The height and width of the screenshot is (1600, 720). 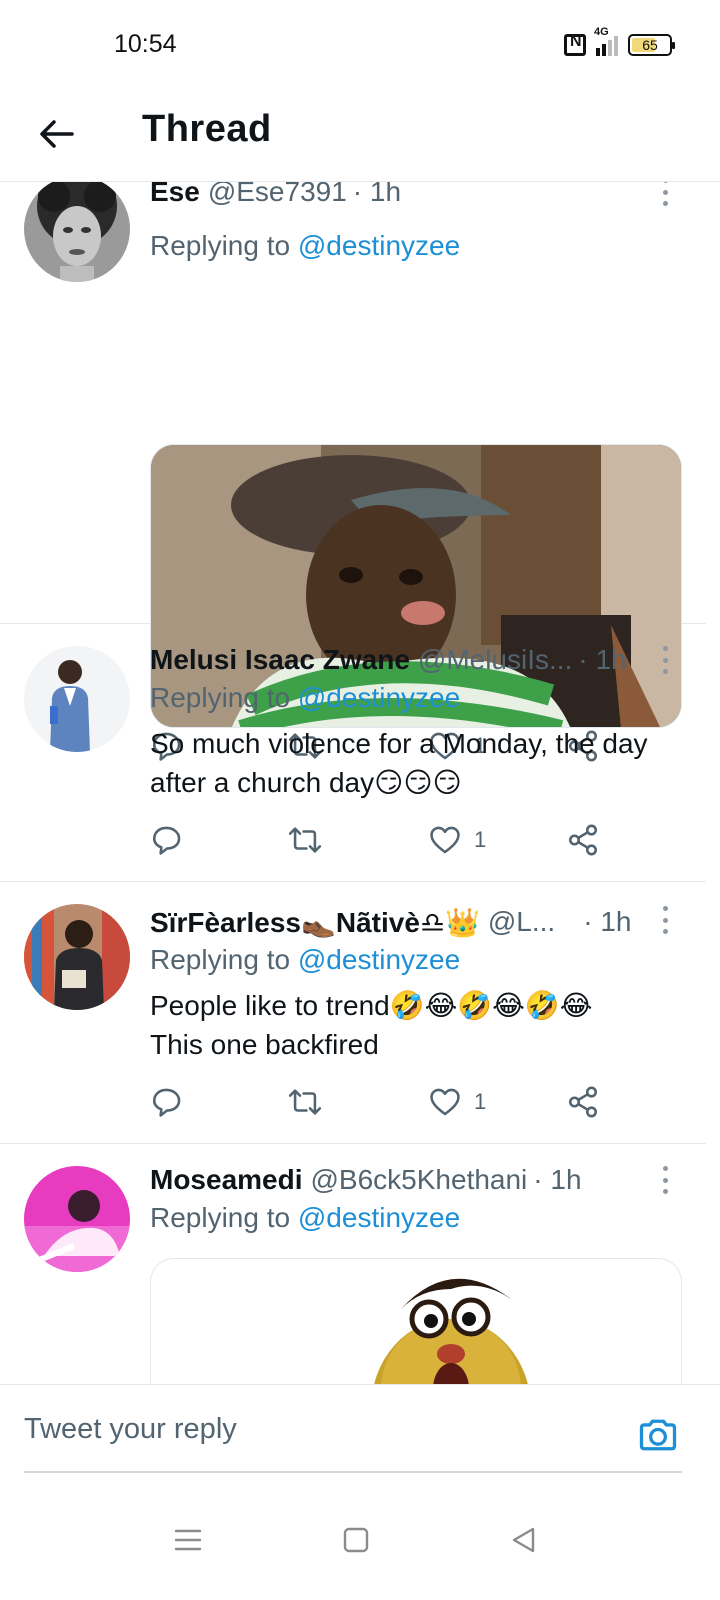 What do you see at coordinates (606, 41) in the screenshot?
I see `signal-icon: 4G` at bounding box center [606, 41].